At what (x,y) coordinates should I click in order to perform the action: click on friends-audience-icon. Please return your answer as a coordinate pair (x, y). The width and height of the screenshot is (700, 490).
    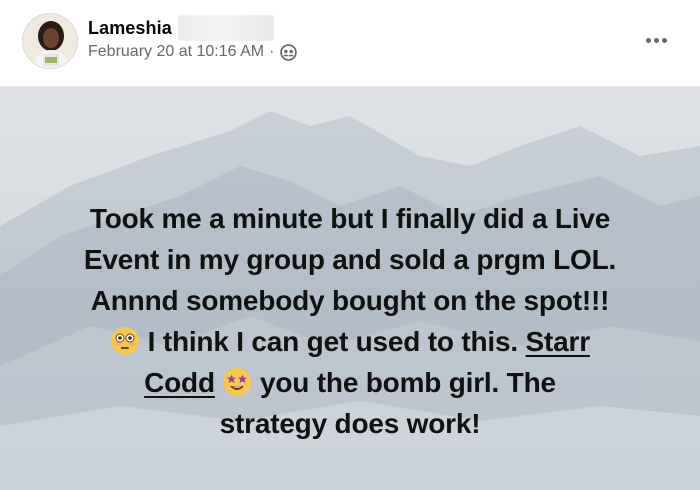
    Looking at the image, I should click on (289, 52).